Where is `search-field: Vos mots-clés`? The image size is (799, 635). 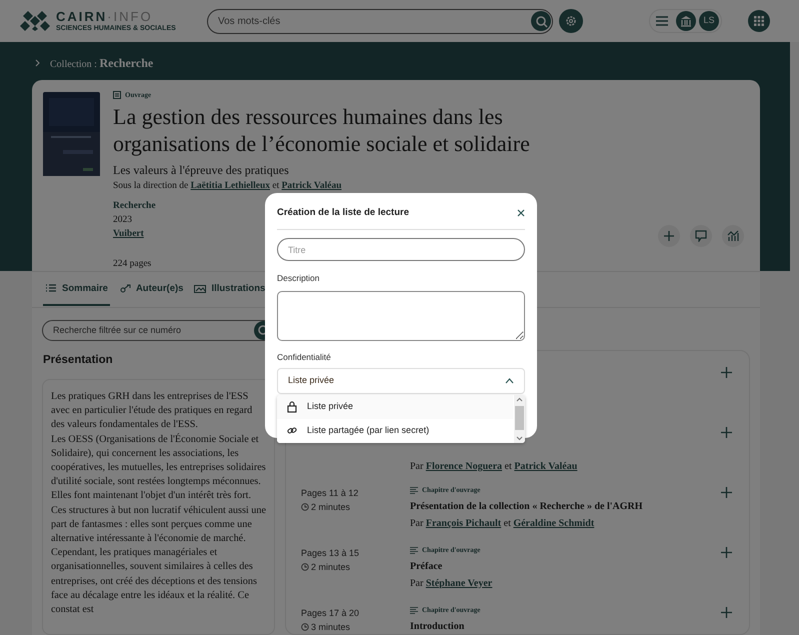
search-field: Vos mots-clés is located at coordinates (380, 21).